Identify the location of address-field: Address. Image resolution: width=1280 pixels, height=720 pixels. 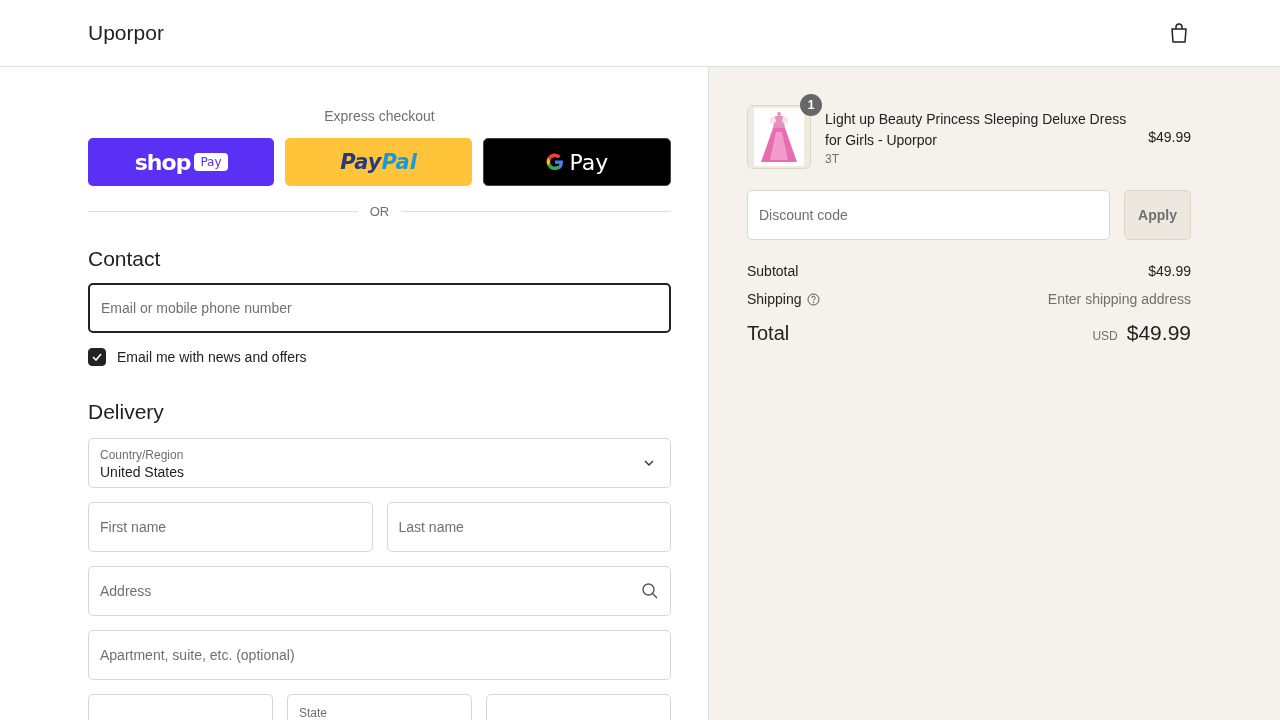
(379, 591).